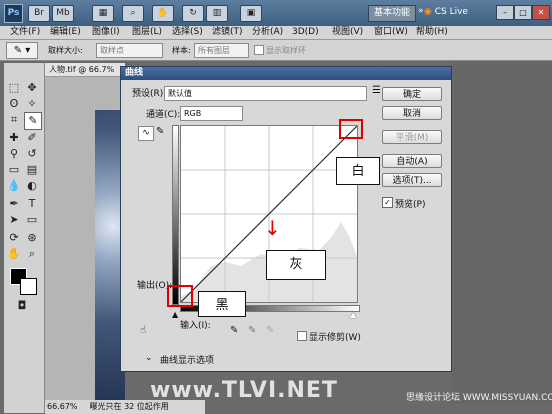  Describe the element at coordinates (14, 220) in the screenshot. I see `path-select-icon: ➤` at that location.